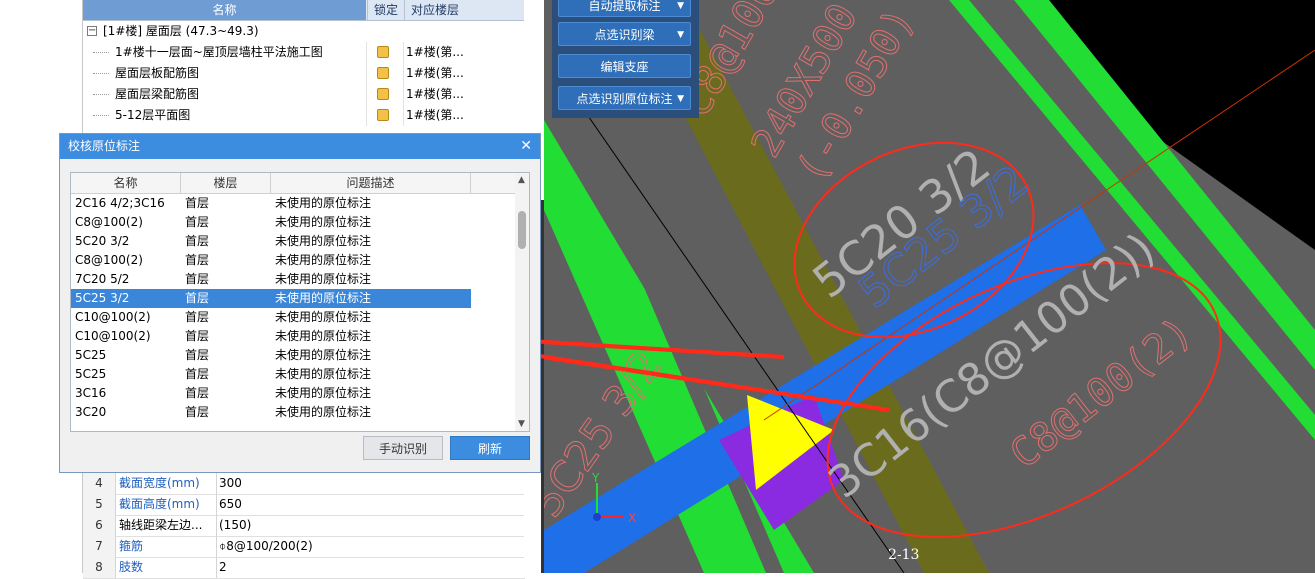 Image resolution: width=1315 pixels, height=579 pixels. What do you see at coordinates (597, 517) in the screenshot?
I see `origin-marker` at bounding box center [597, 517].